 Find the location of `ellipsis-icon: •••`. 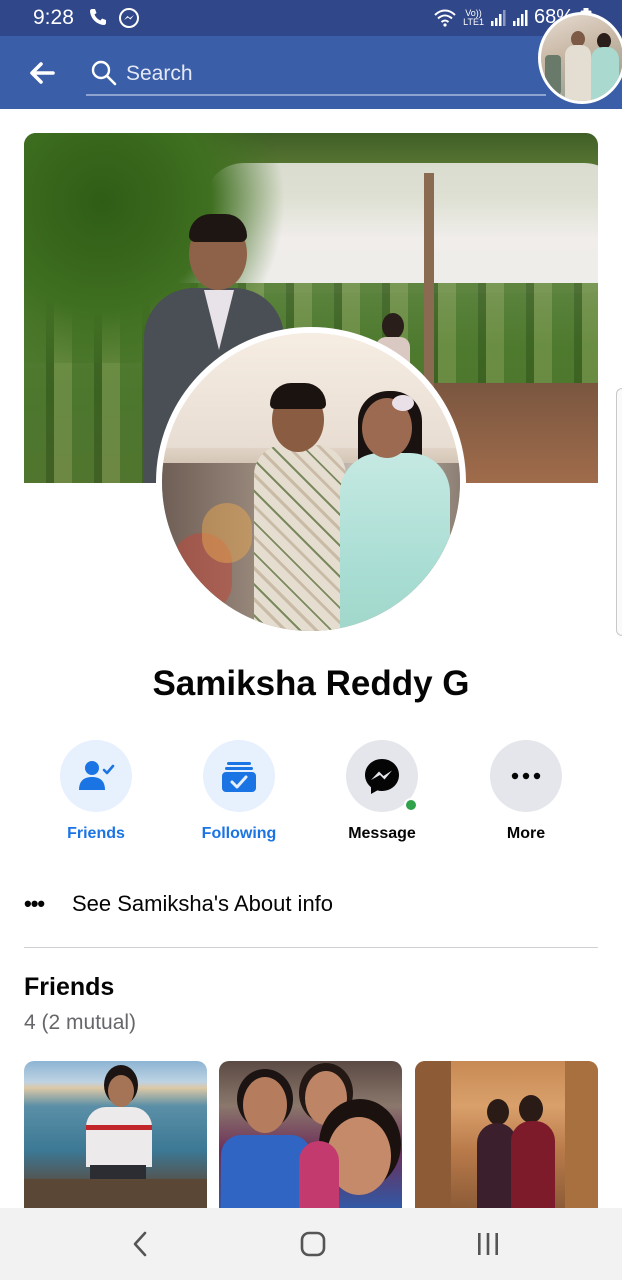

ellipsis-icon: ••• is located at coordinates (34, 903).